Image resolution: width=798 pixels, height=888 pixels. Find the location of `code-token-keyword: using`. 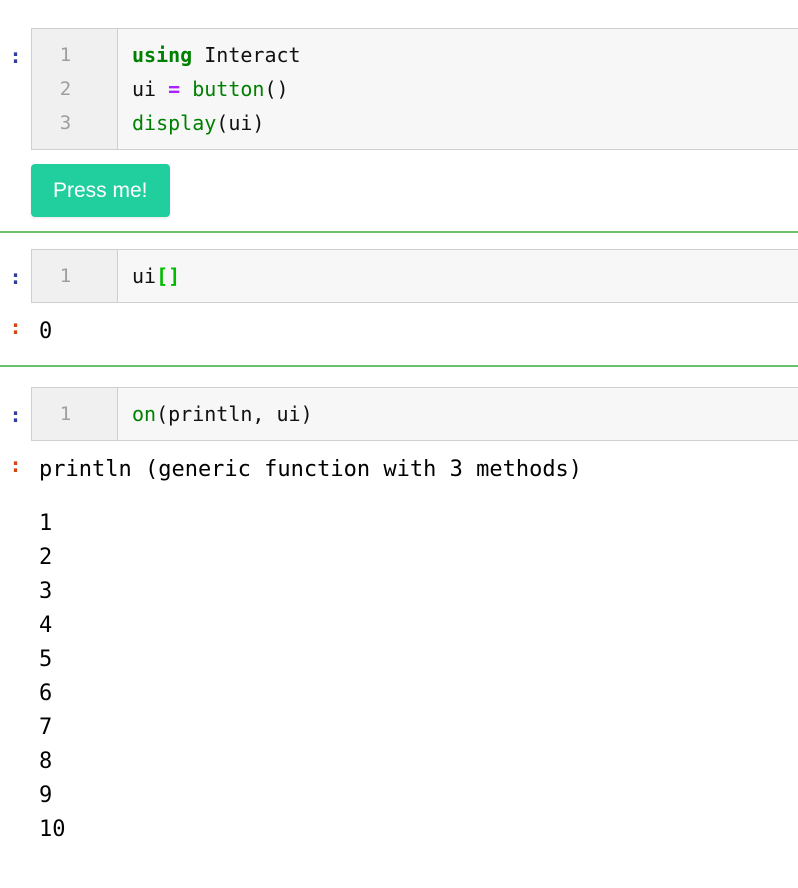

code-token-keyword: using is located at coordinates (162, 55).